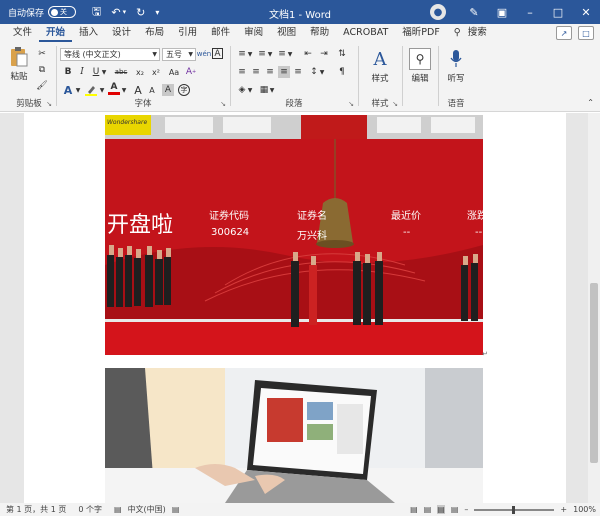  Describe the element at coordinates (152, 90) in the screenshot. I see `shrink-font-button: A` at that location.